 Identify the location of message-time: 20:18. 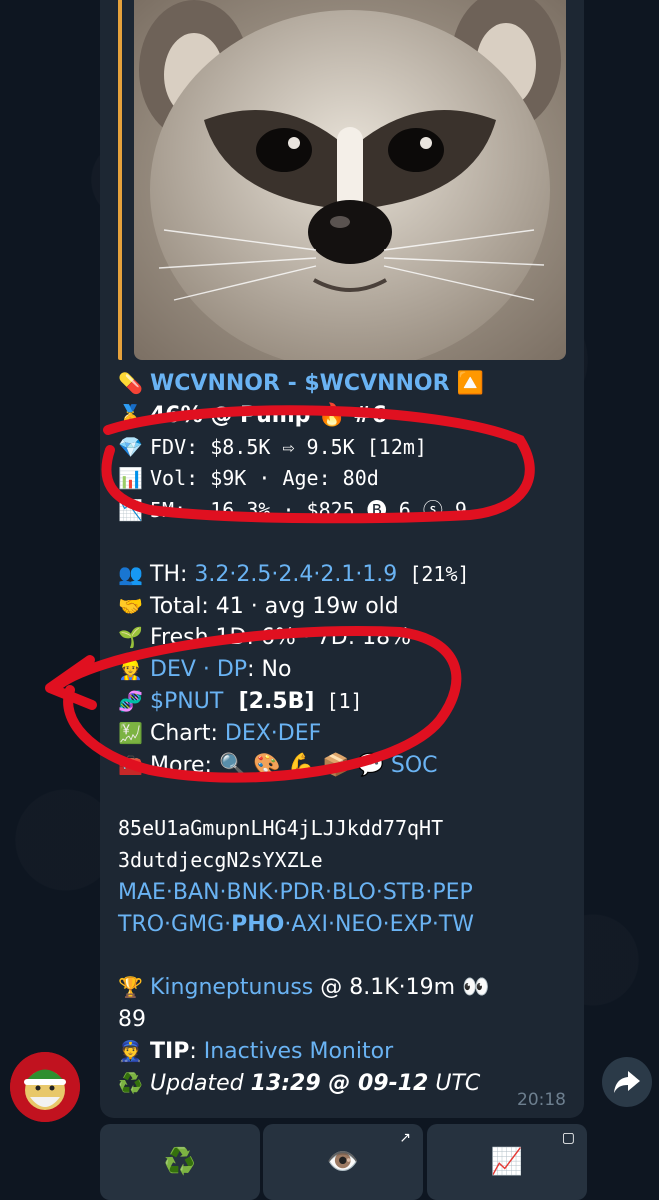
(541, 1100).